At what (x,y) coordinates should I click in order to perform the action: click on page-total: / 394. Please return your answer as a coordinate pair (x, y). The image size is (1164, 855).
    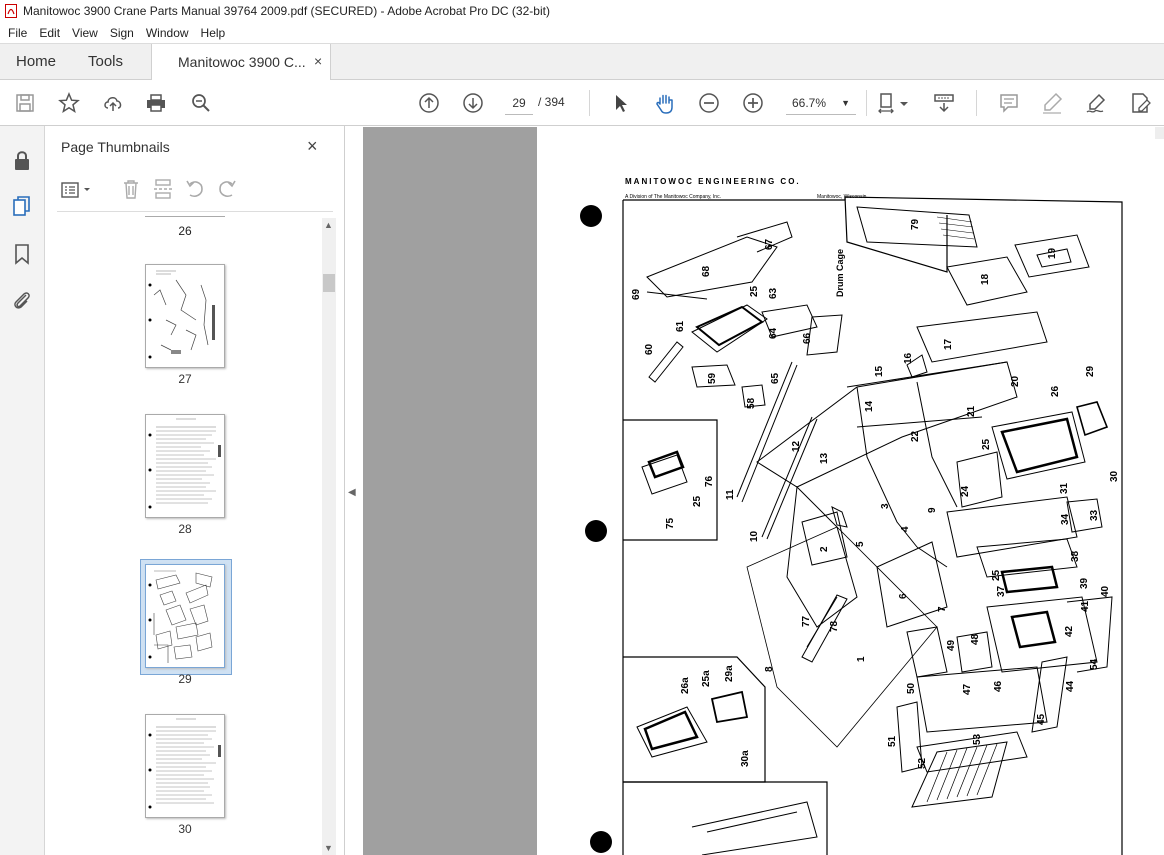
    Looking at the image, I should click on (551, 102).